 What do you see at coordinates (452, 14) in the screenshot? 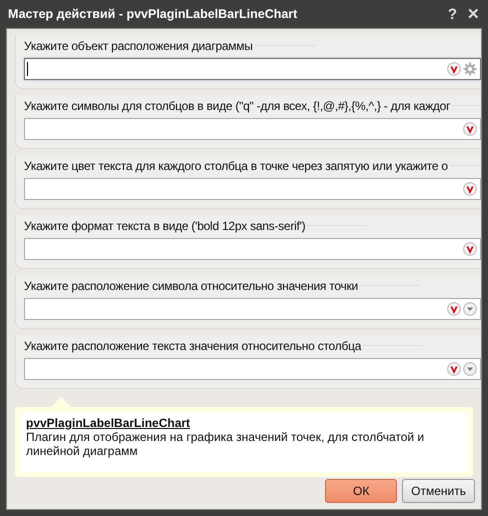
I see `help-button: ?` at bounding box center [452, 14].